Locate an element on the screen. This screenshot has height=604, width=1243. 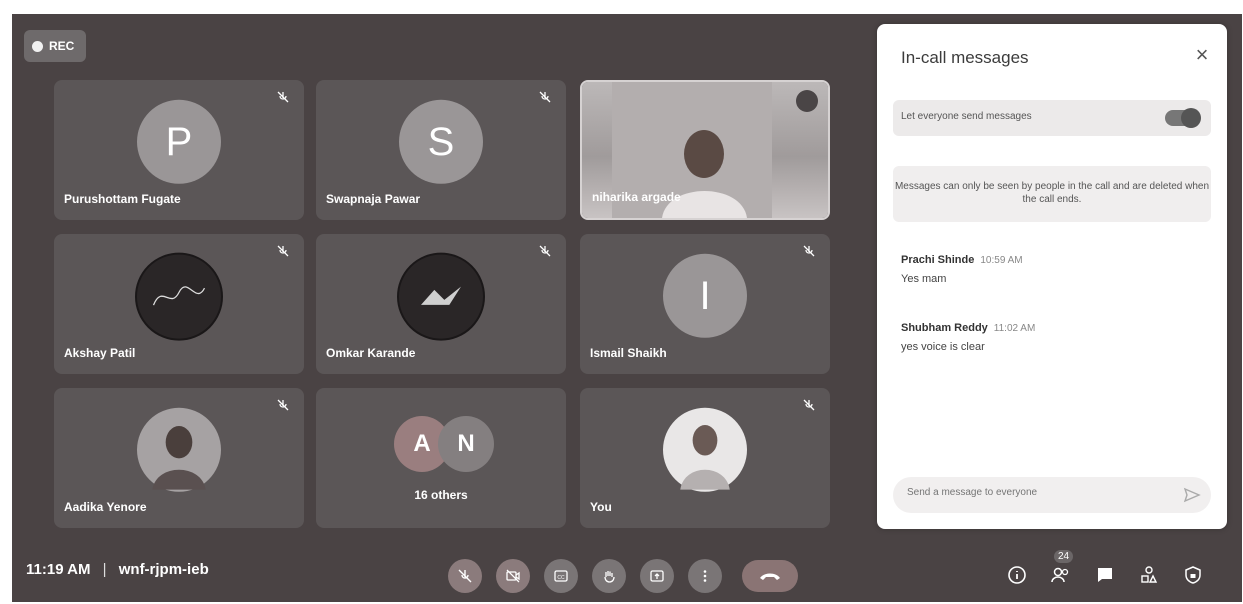
panel-title: In-call messages is located at coordinates (965, 57).